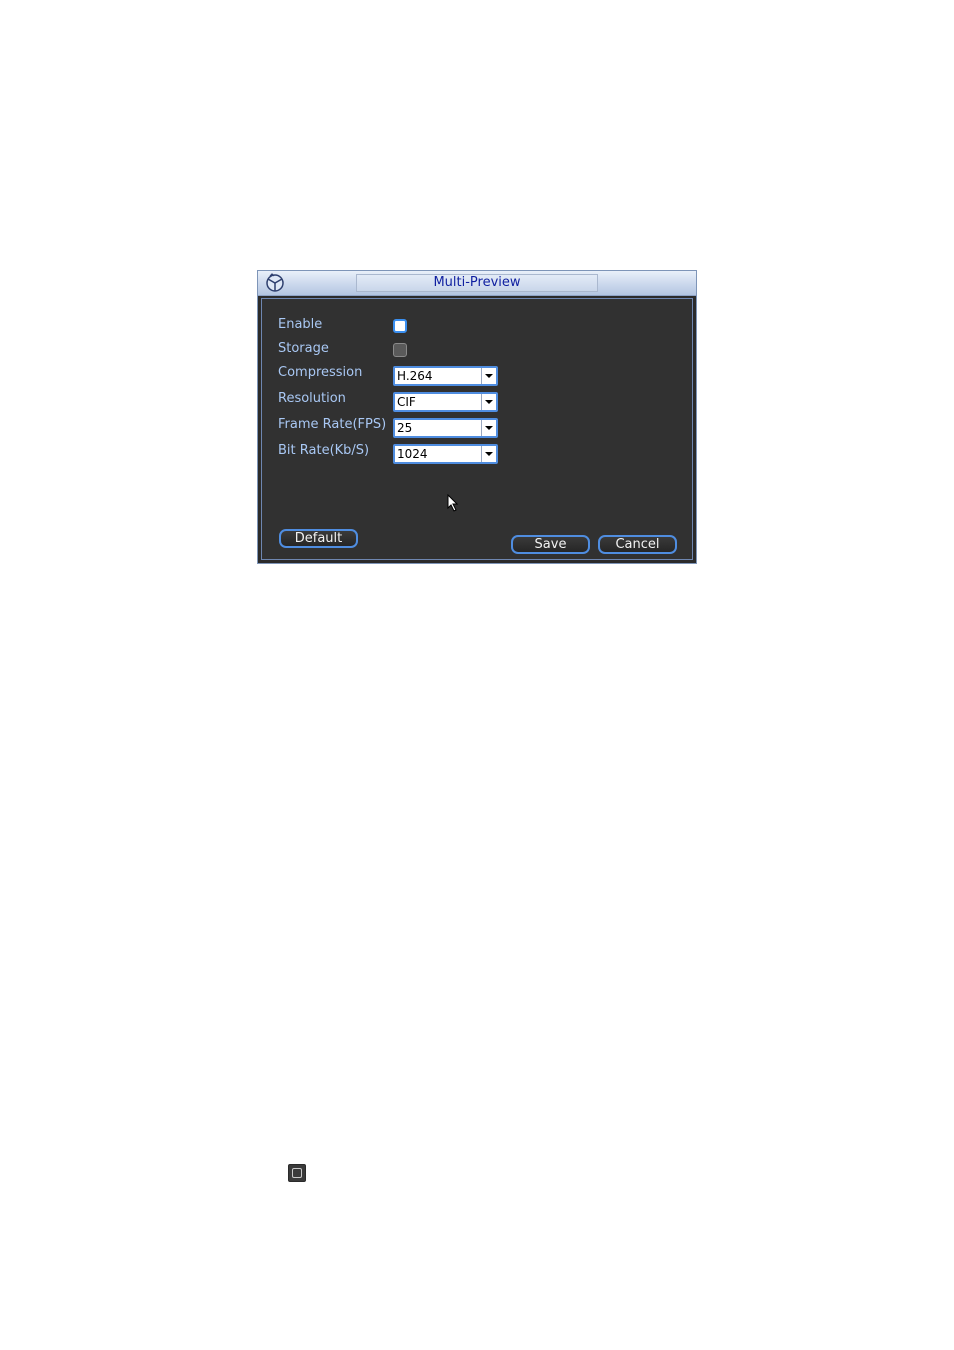  I want to click on save-button: Save, so click(550, 544).